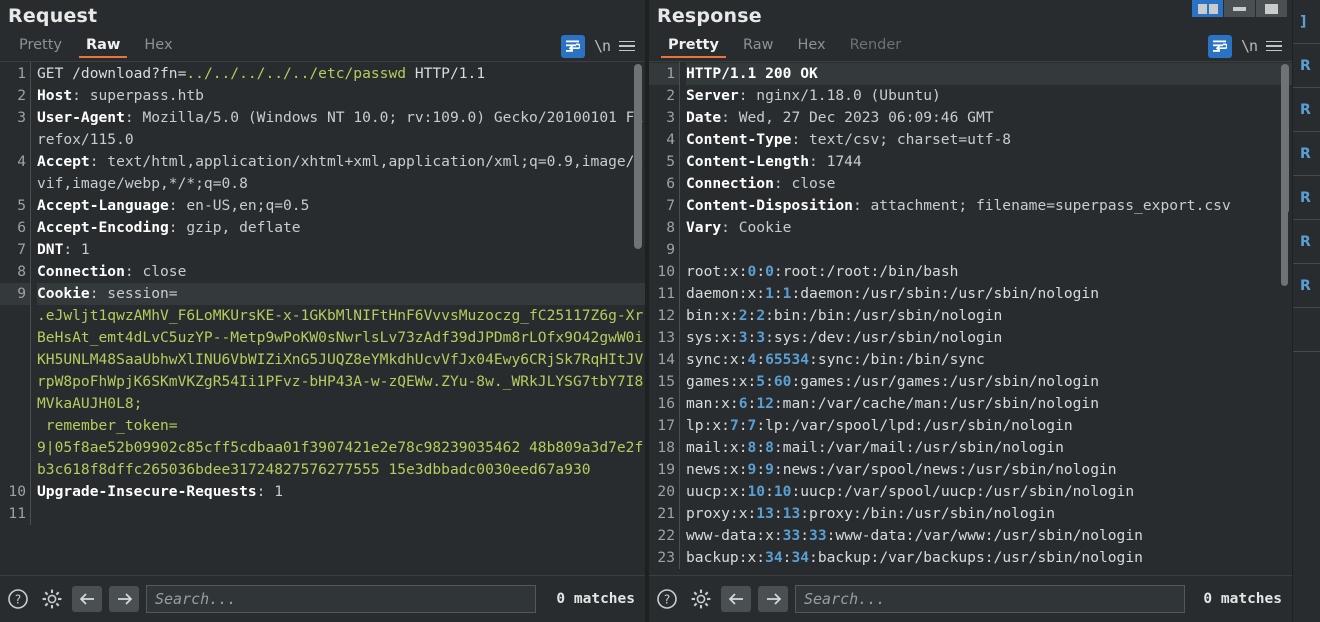 This screenshot has width=1320, height=622. What do you see at coordinates (40, 46) in the screenshot?
I see `request-tab-pretty: Pretty` at bounding box center [40, 46].